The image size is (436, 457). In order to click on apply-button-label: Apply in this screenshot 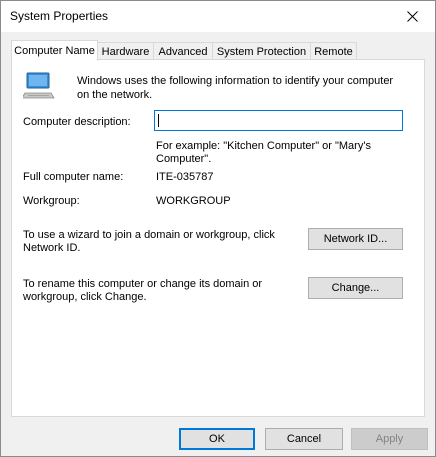, I will do `click(389, 439)`.